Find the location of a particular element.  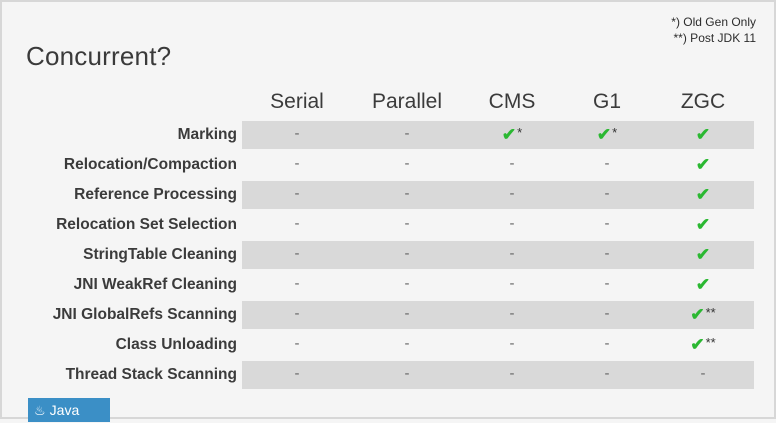

table-header: Serial Parallel CMS G1 ZGC is located at coordinates (388, 102).